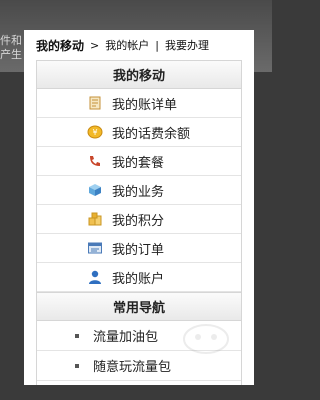 This screenshot has width=320, height=400. I want to click on menu-item-points: 我的积分, so click(139, 219).